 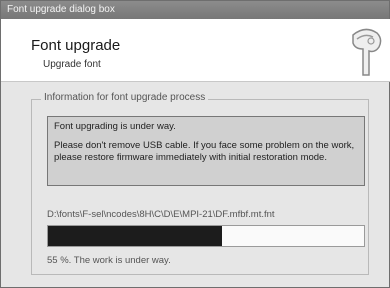 I want to click on group-label: Information for font upgrade process, so click(x=125, y=97).